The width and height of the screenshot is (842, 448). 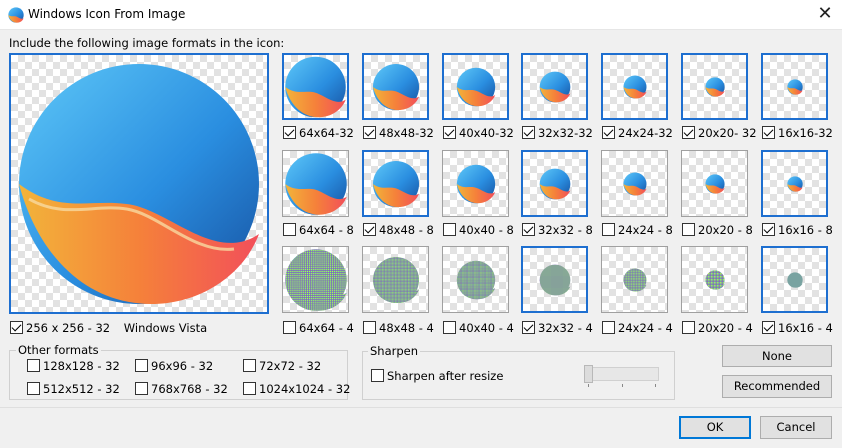 What do you see at coordinates (717, 230) in the screenshot?
I see `format-checkbox: 20x20 - 8` at bounding box center [717, 230].